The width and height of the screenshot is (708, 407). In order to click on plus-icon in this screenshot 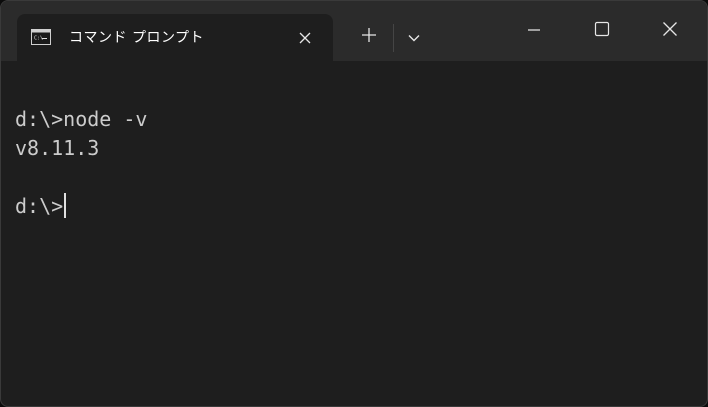, I will do `click(369, 37)`.